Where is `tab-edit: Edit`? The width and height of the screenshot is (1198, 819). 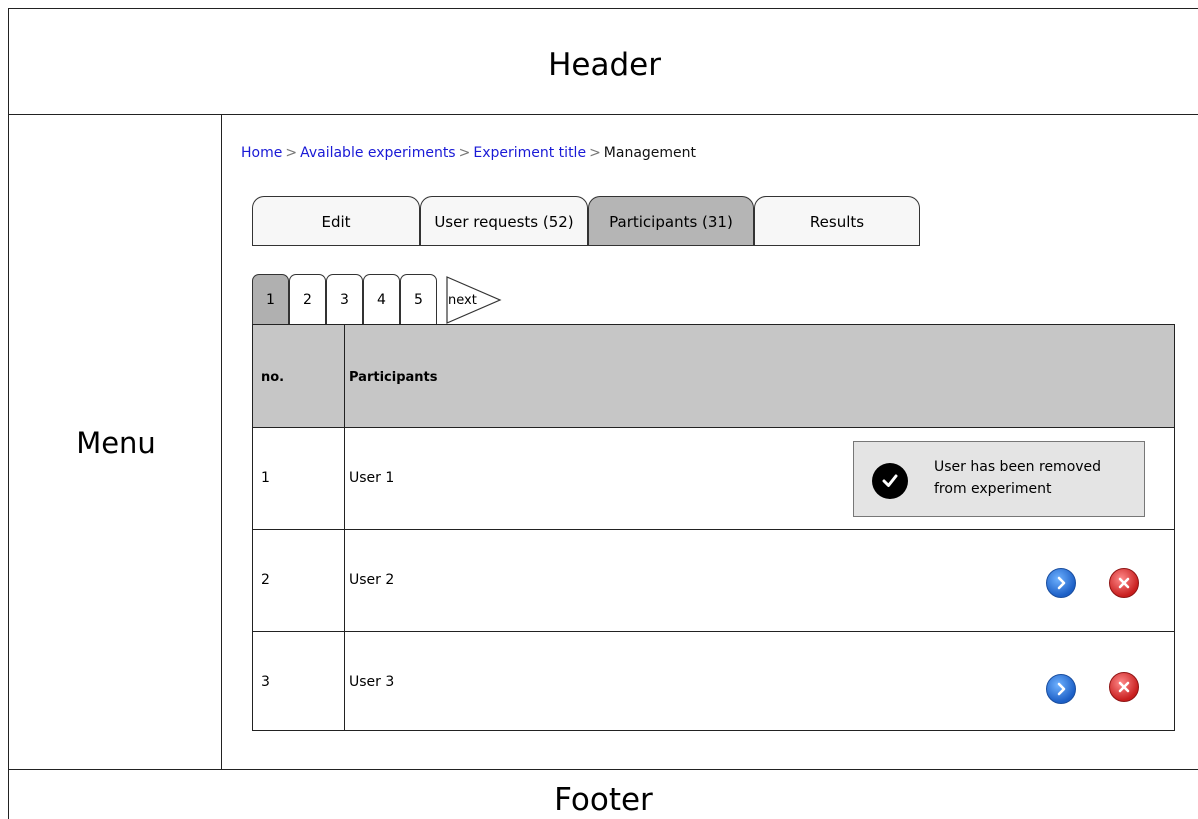
tab-edit: Edit is located at coordinates (336, 221).